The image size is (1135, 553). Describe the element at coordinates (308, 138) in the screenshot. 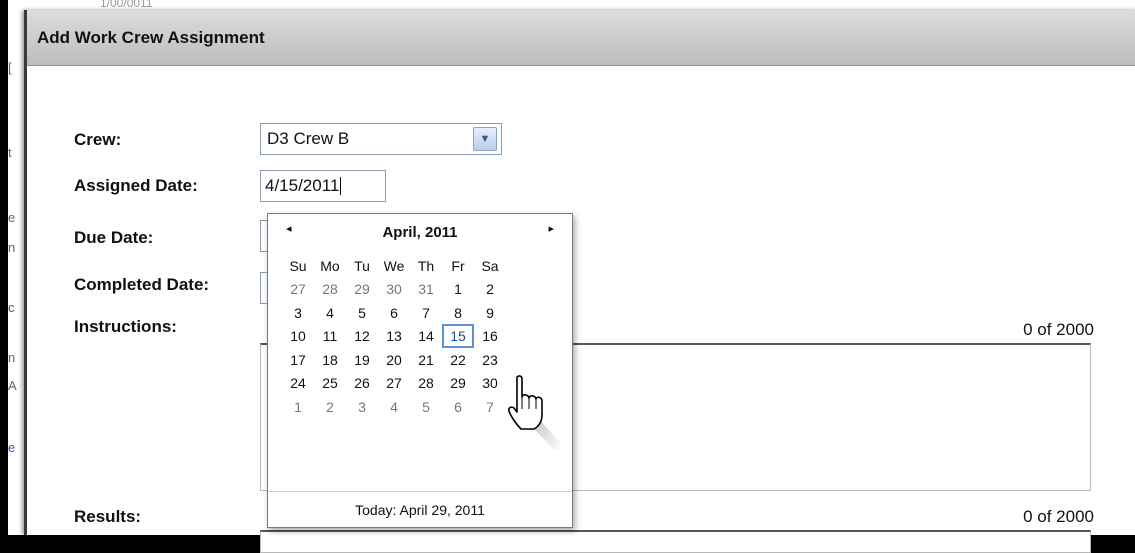

I see `crew-select-value: D3 Crew B` at that location.